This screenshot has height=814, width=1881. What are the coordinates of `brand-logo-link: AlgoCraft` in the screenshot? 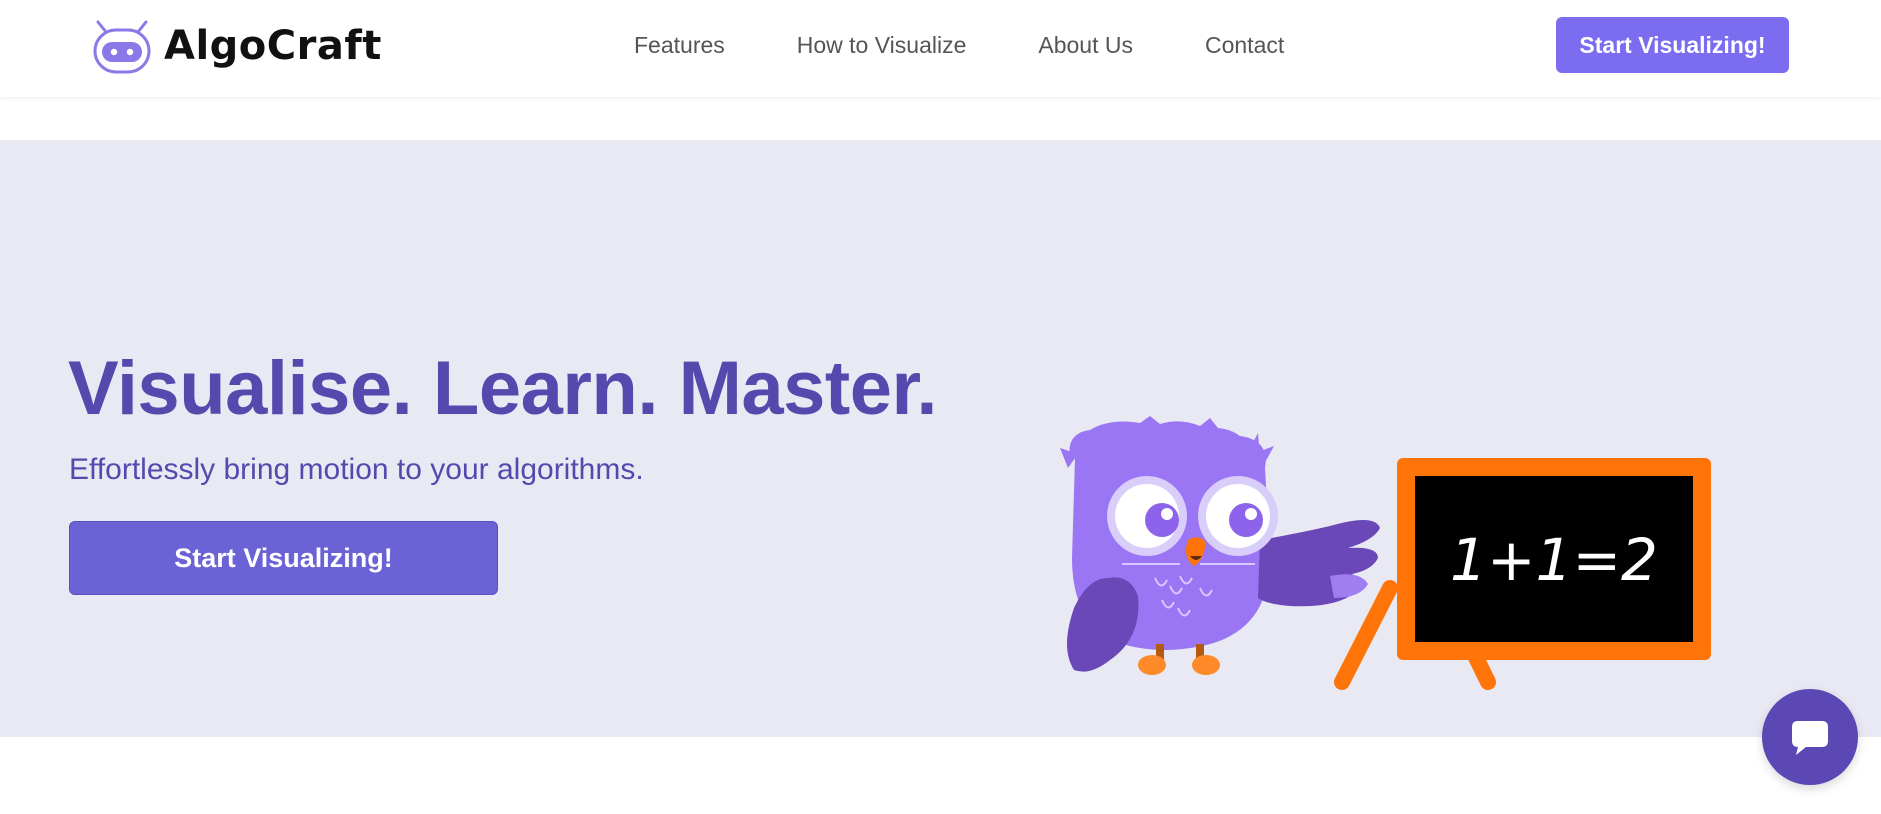 It's located at (237, 46).